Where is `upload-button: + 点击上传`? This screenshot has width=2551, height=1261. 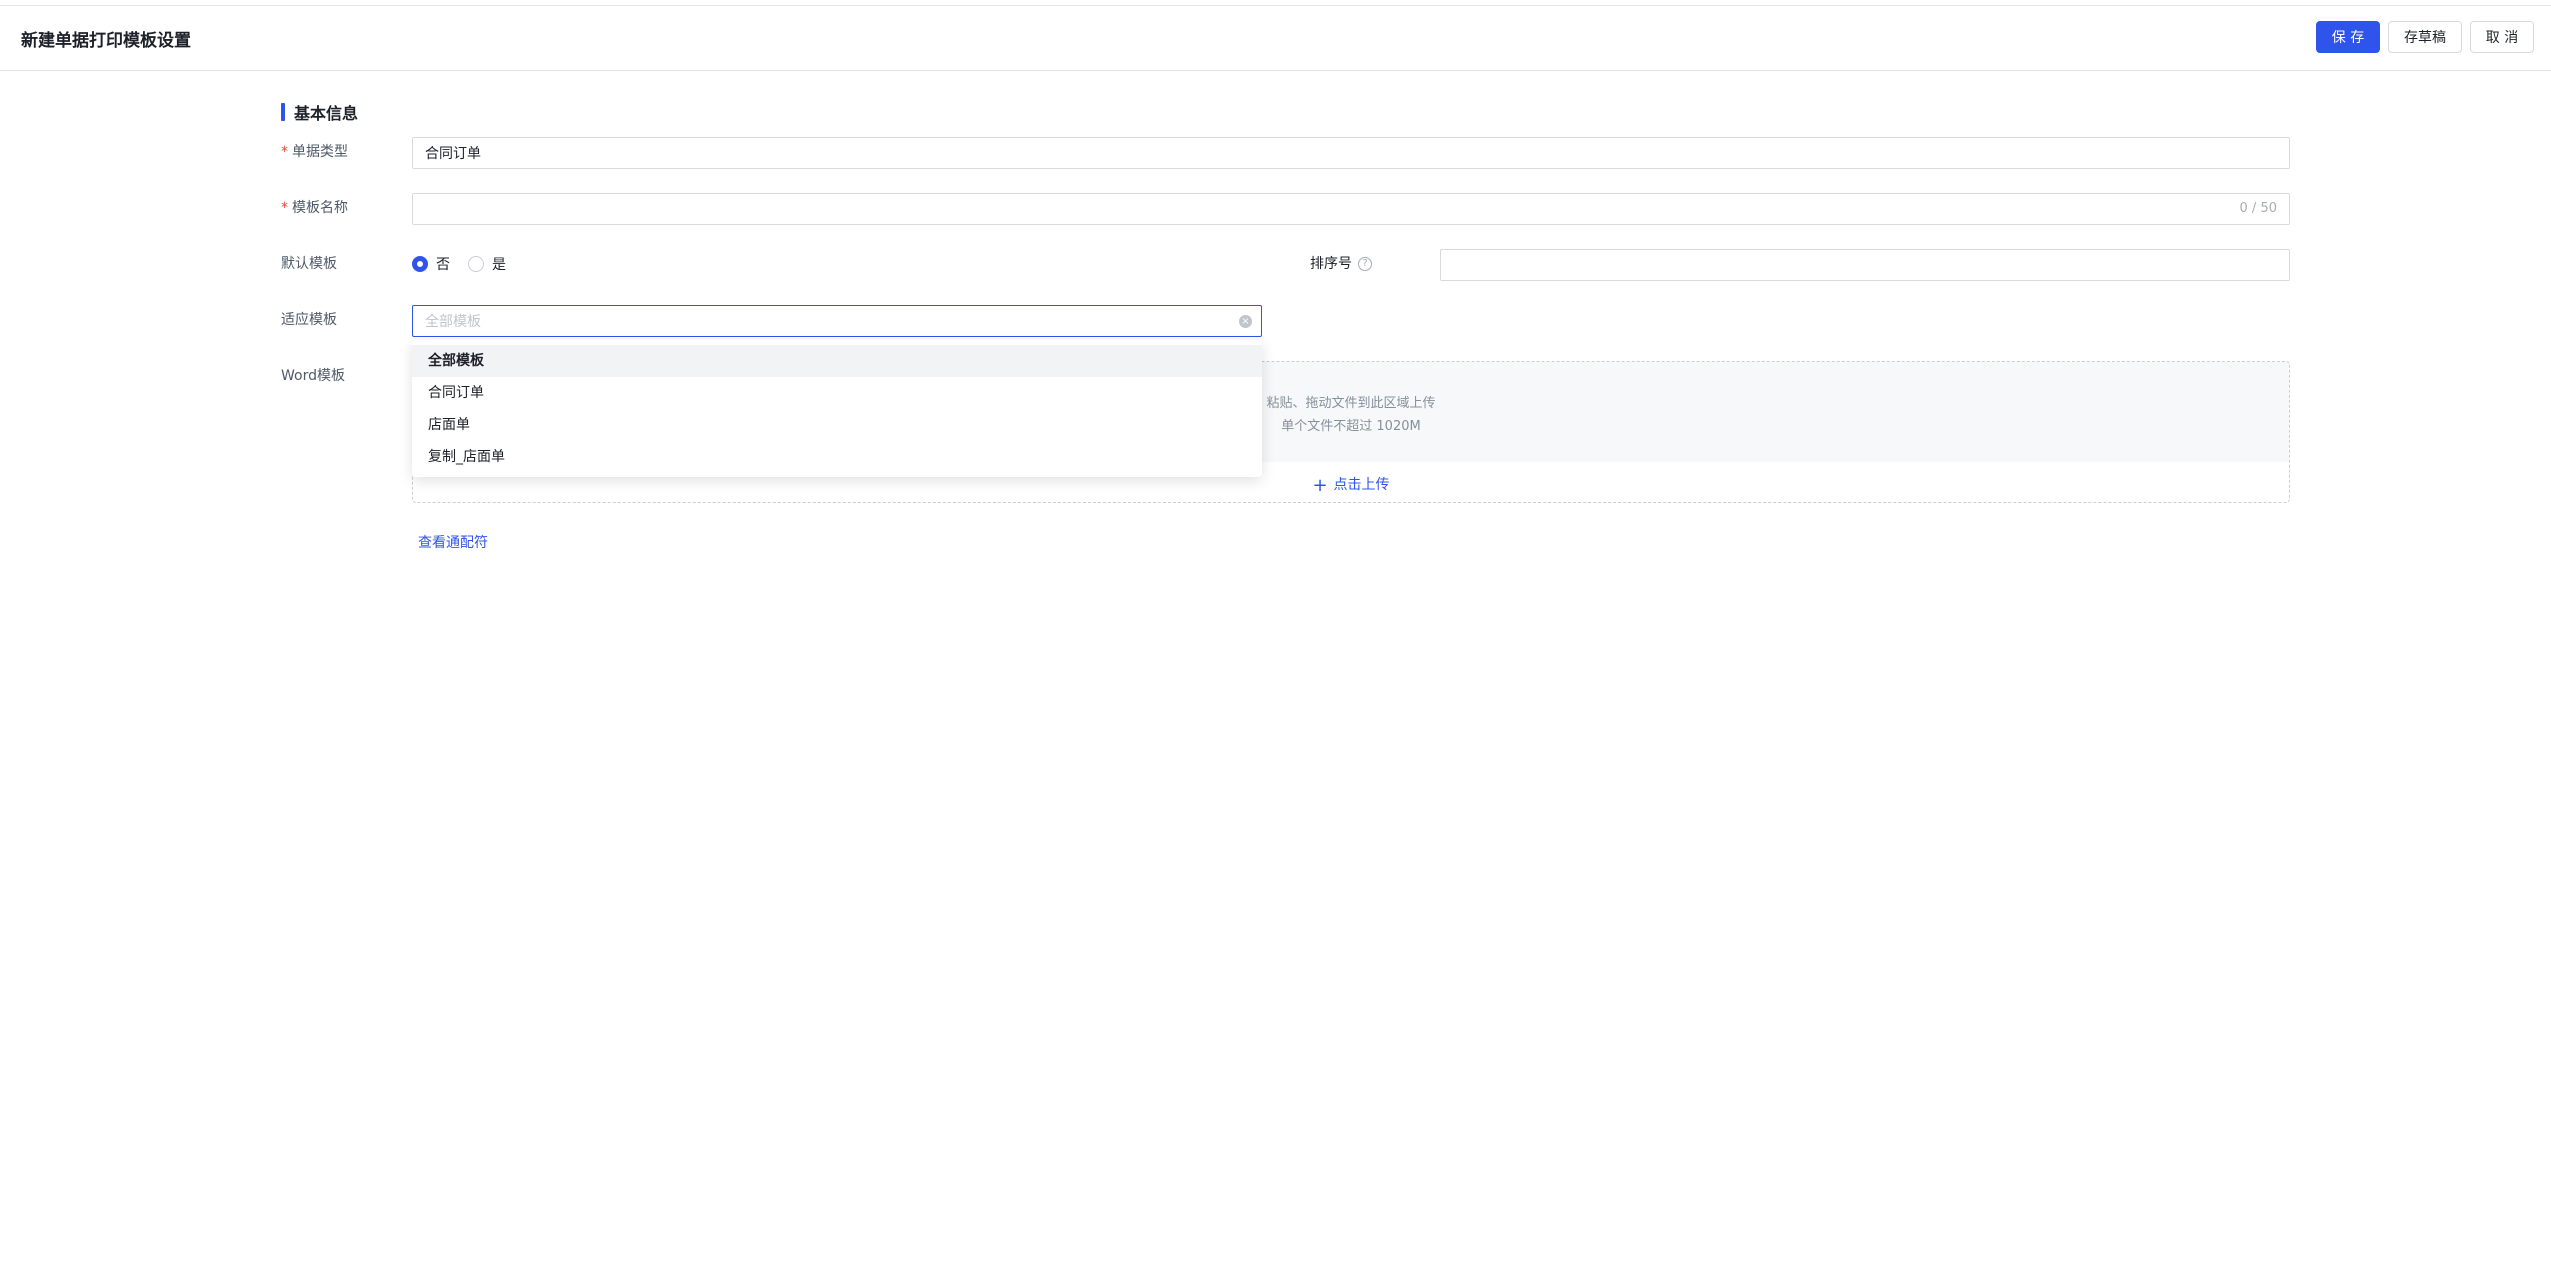
upload-button: + 点击上传 is located at coordinates (1351, 485).